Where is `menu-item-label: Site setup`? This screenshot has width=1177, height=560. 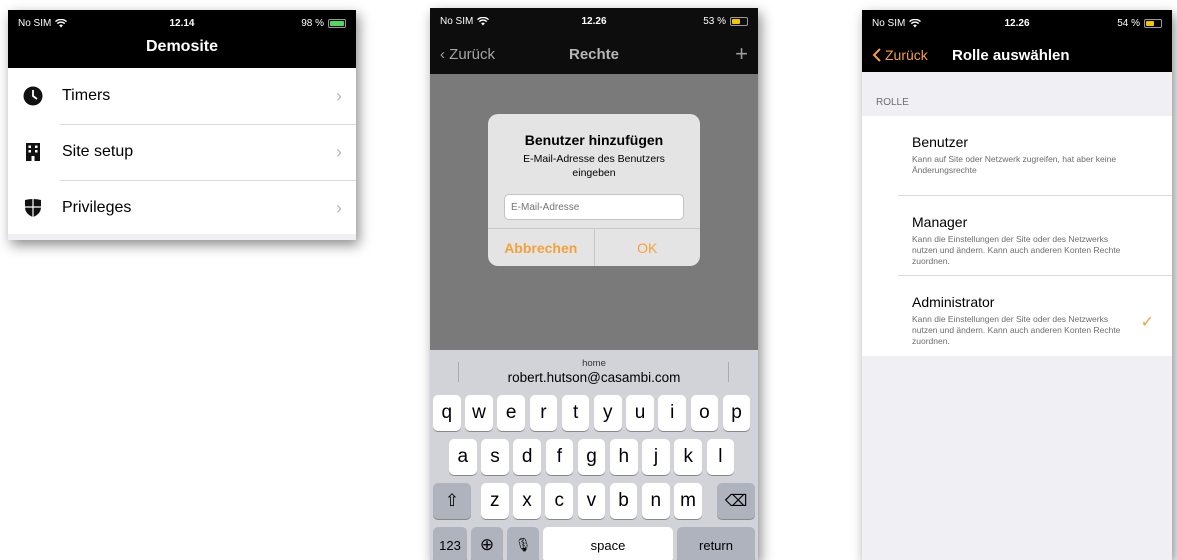
menu-item-label: Site setup is located at coordinates (98, 151).